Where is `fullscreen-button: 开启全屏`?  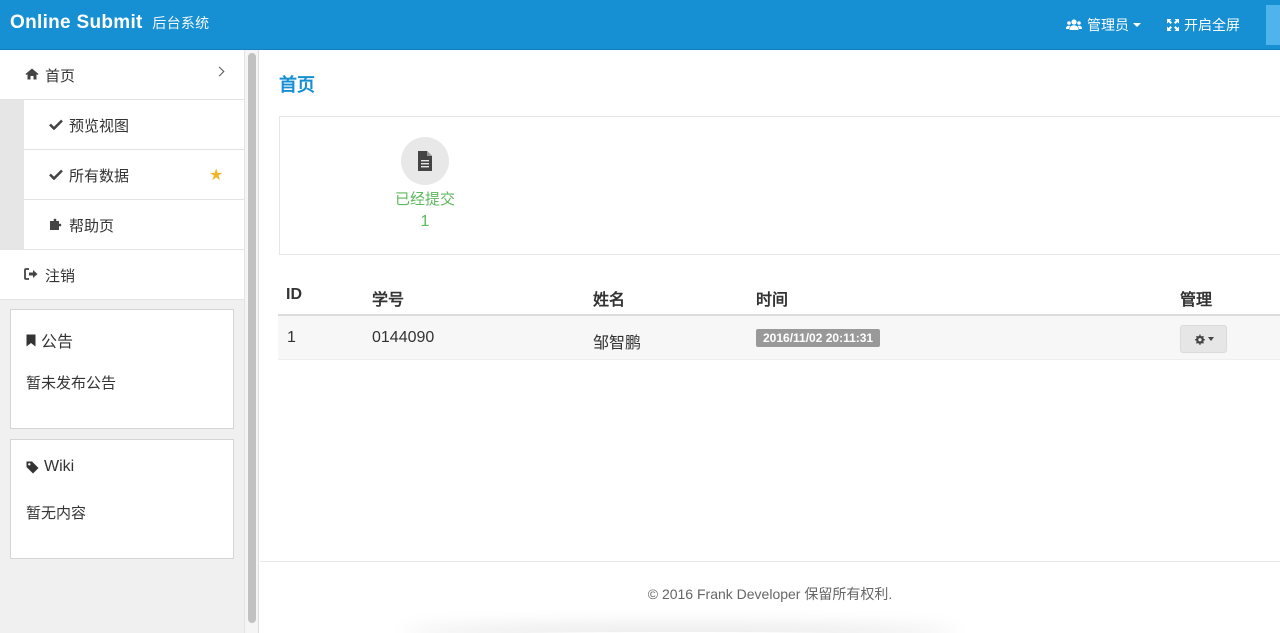
fullscreen-button: 开启全屏 is located at coordinates (1203, 25).